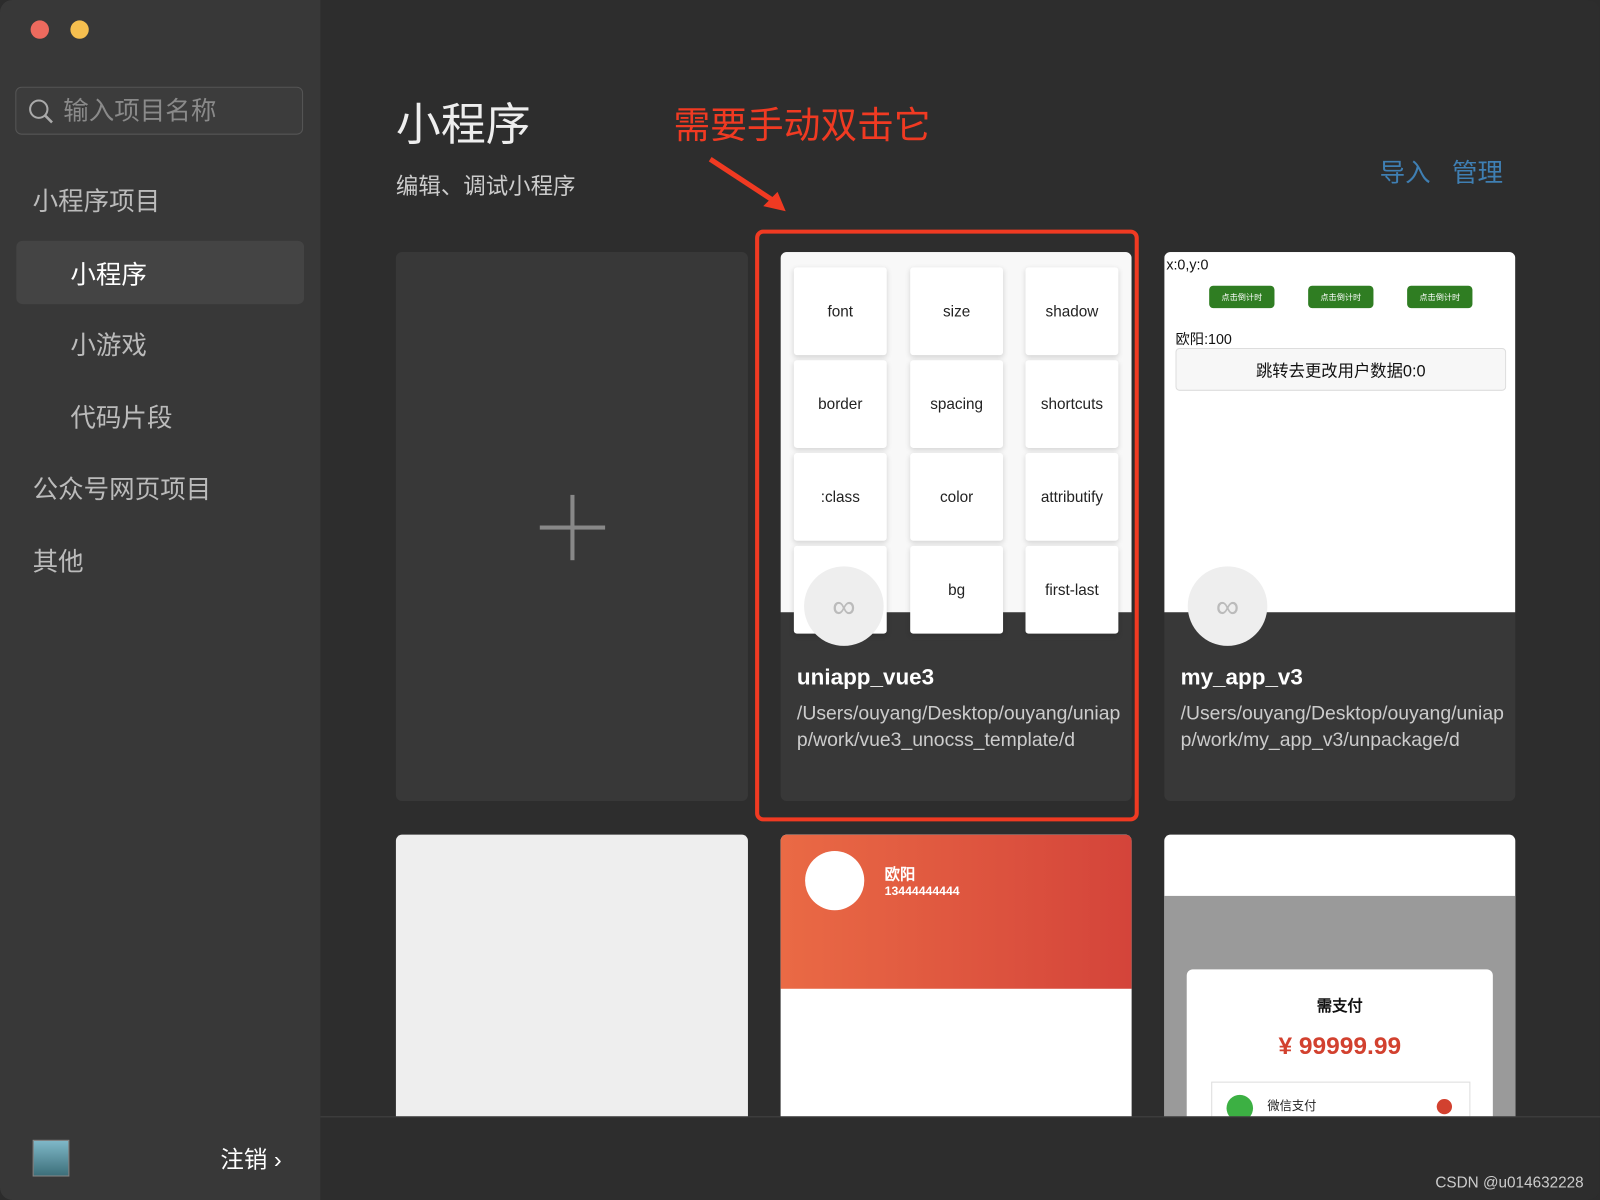 The image size is (1600, 1200). I want to click on preview-tile: :class, so click(840, 497).